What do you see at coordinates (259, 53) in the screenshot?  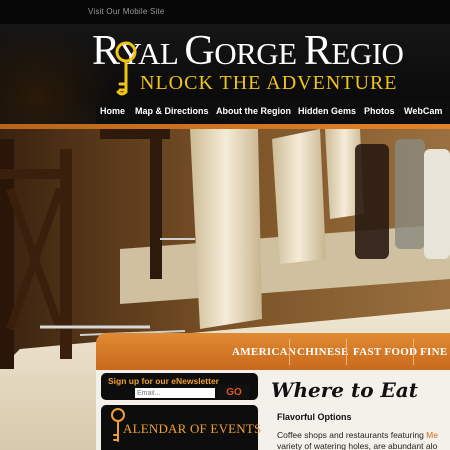 I see `logo-word-orge: ORGE` at bounding box center [259, 53].